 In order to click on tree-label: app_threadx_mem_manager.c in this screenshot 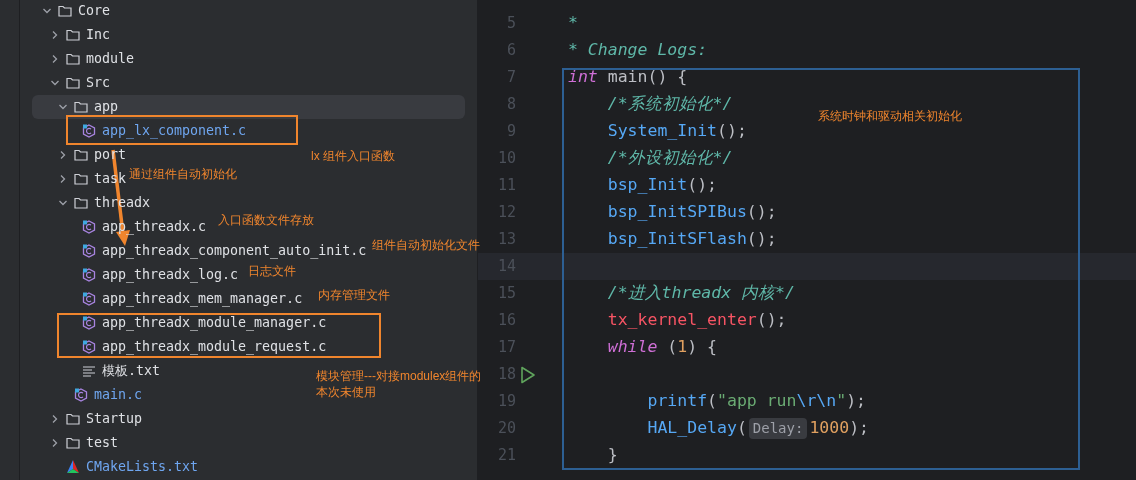, I will do `click(202, 299)`.